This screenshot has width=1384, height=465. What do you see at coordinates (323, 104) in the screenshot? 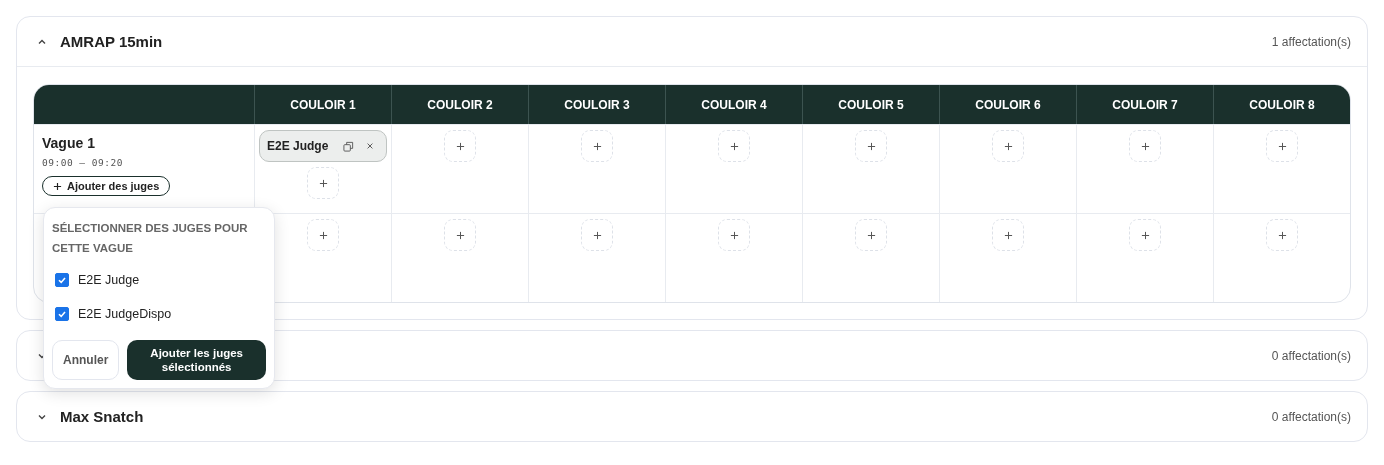
I see `column-header: COULOIR 1` at bounding box center [323, 104].